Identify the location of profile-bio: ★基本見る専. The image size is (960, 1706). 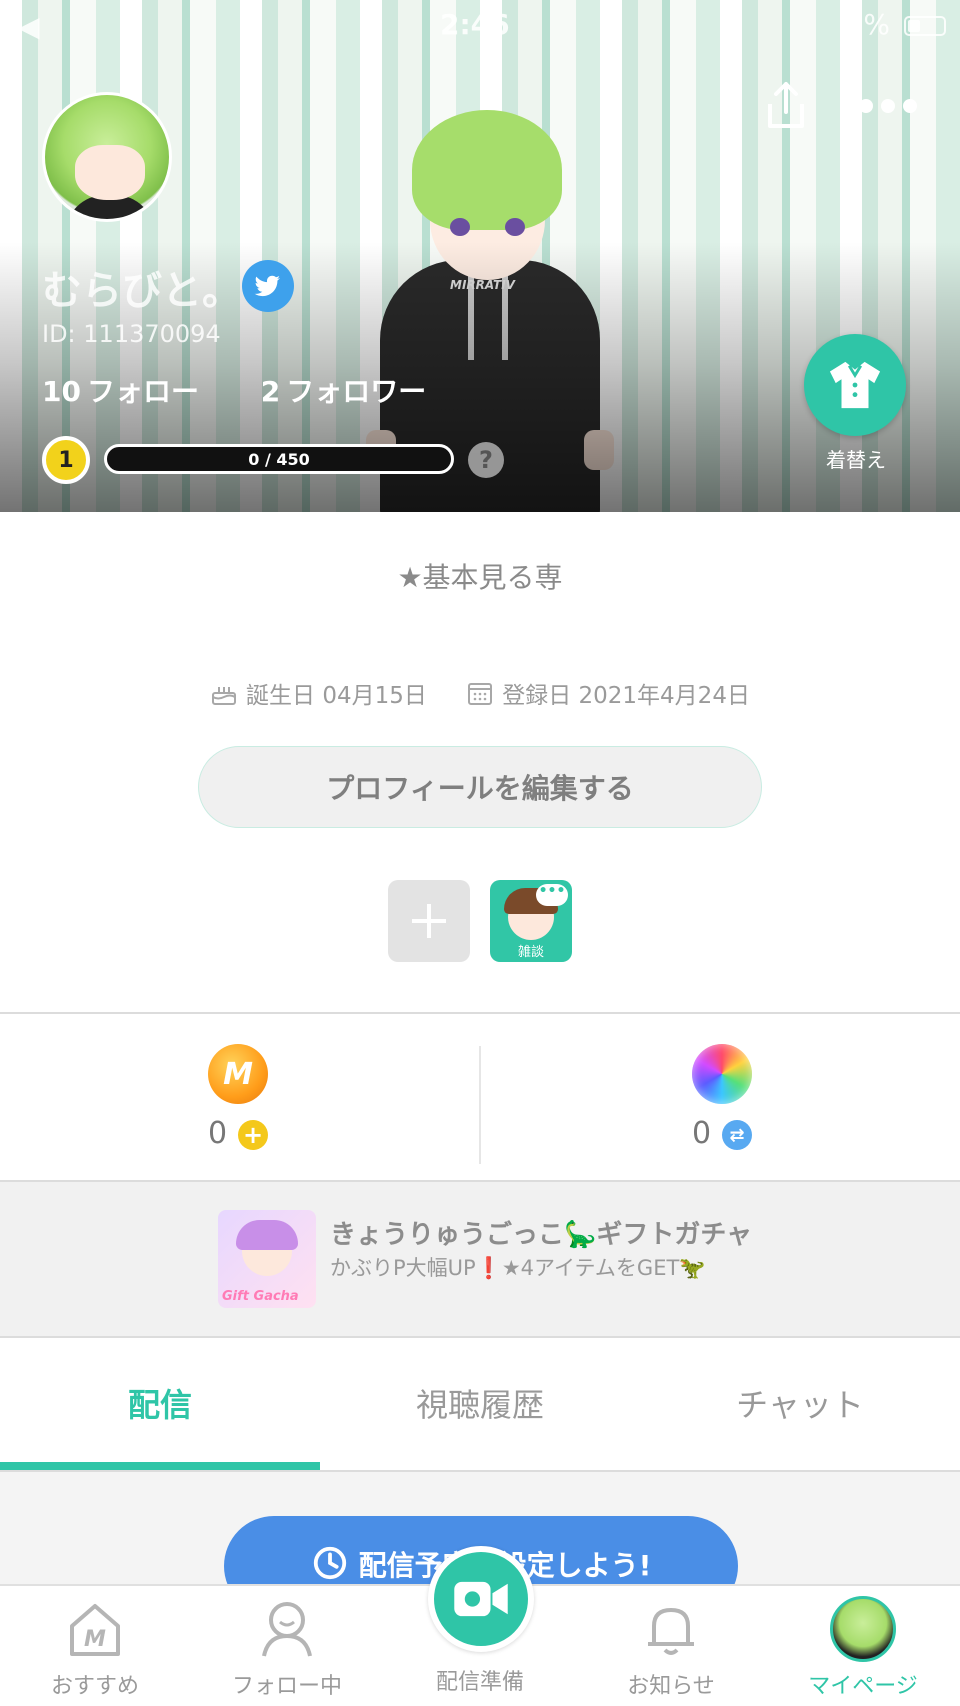
(480, 577).